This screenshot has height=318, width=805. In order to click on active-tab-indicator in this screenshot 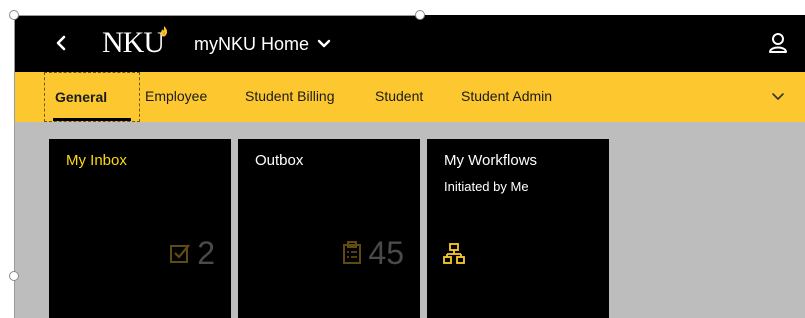, I will do `click(92, 119)`.